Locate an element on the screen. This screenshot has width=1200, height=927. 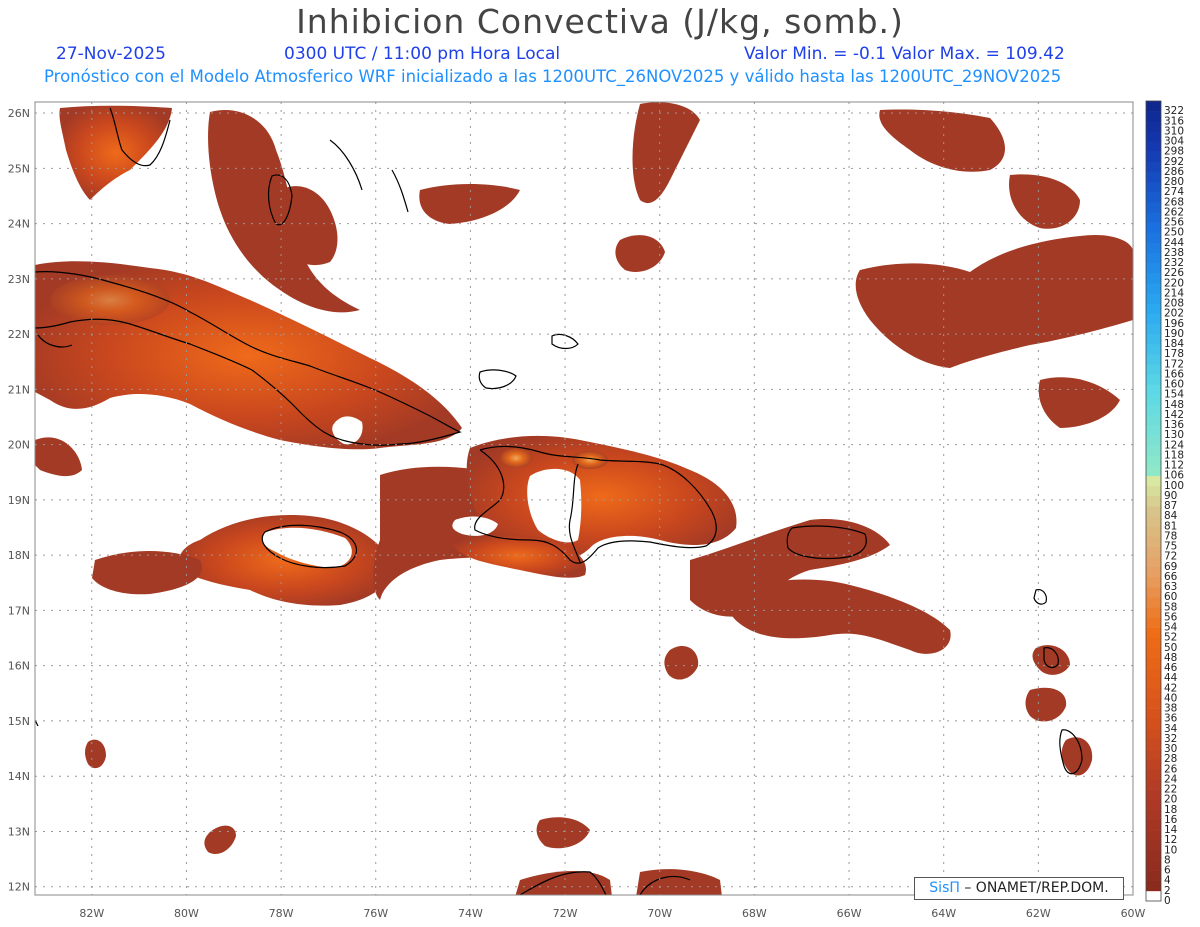
credit-text: – ONAMET/REP.DOM. is located at coordinates (1034, 888).